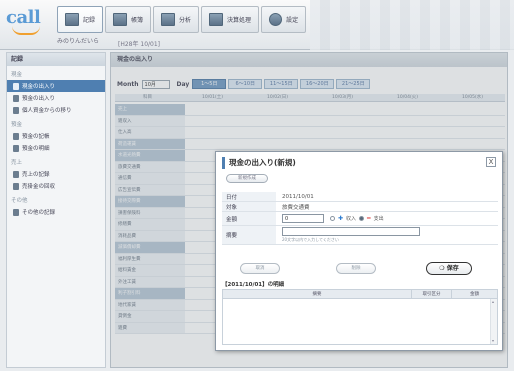  I want to click on logo-text: call, so click(23, 17).